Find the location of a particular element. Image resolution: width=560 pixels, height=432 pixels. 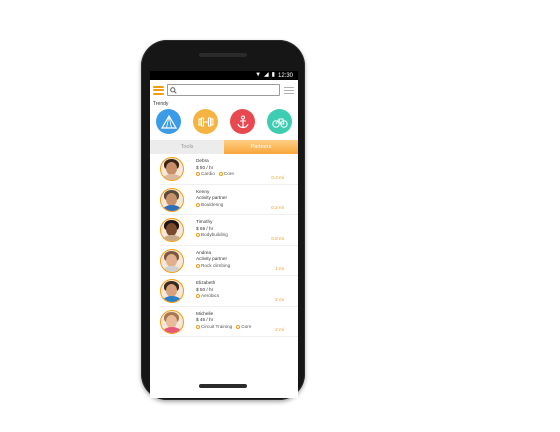

partner-tag: Aerobics is located at coordinates (210, 295).